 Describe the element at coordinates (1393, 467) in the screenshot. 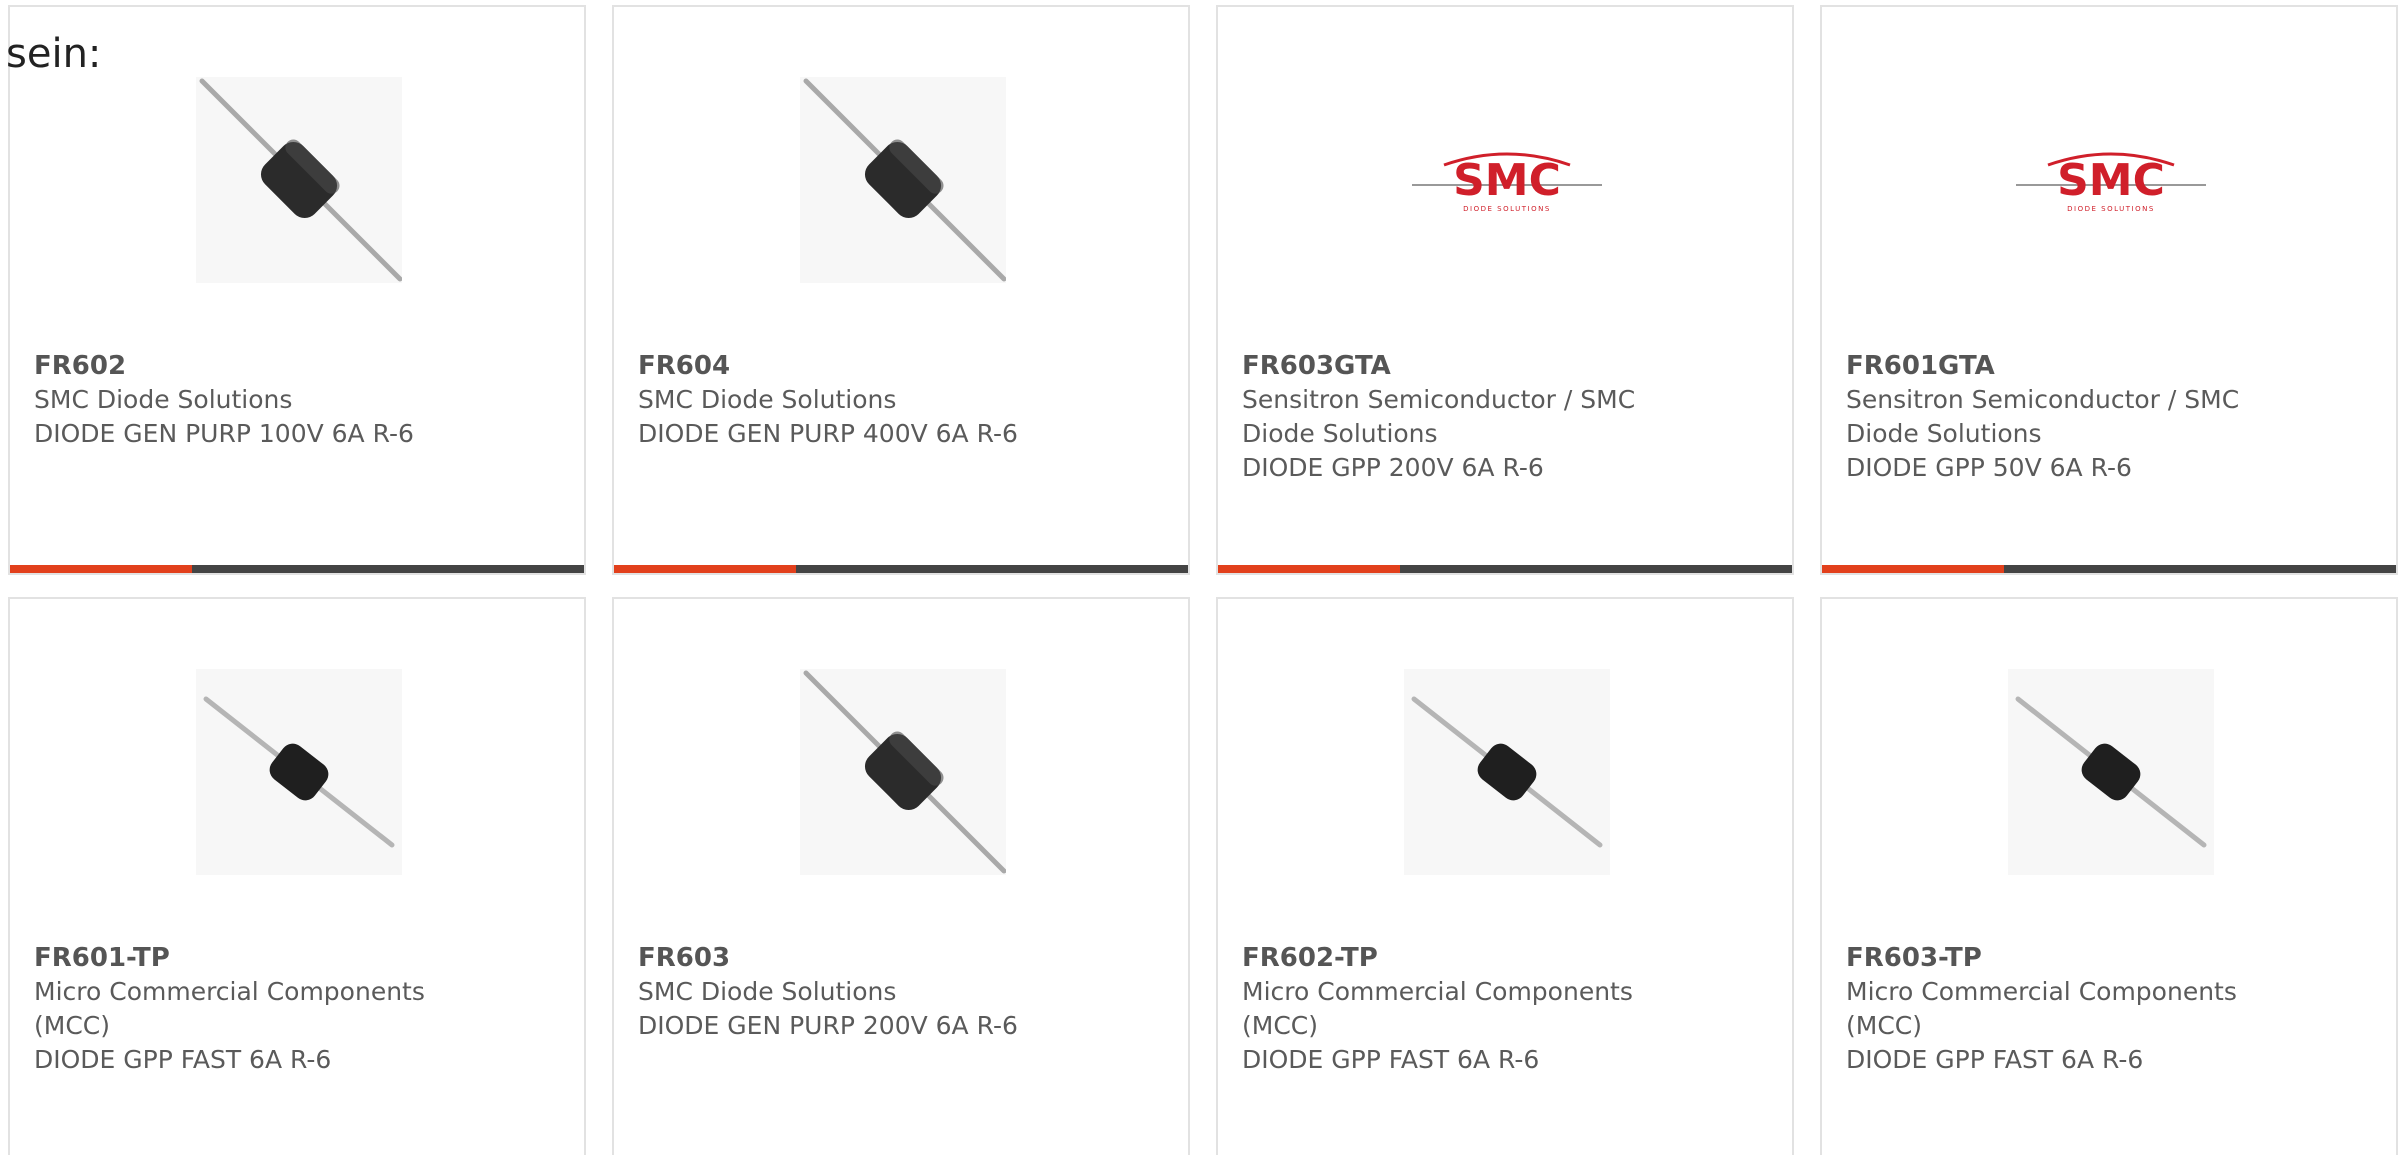

I see `product-description: DIODE GPP 200V 6A R-6` at that location.